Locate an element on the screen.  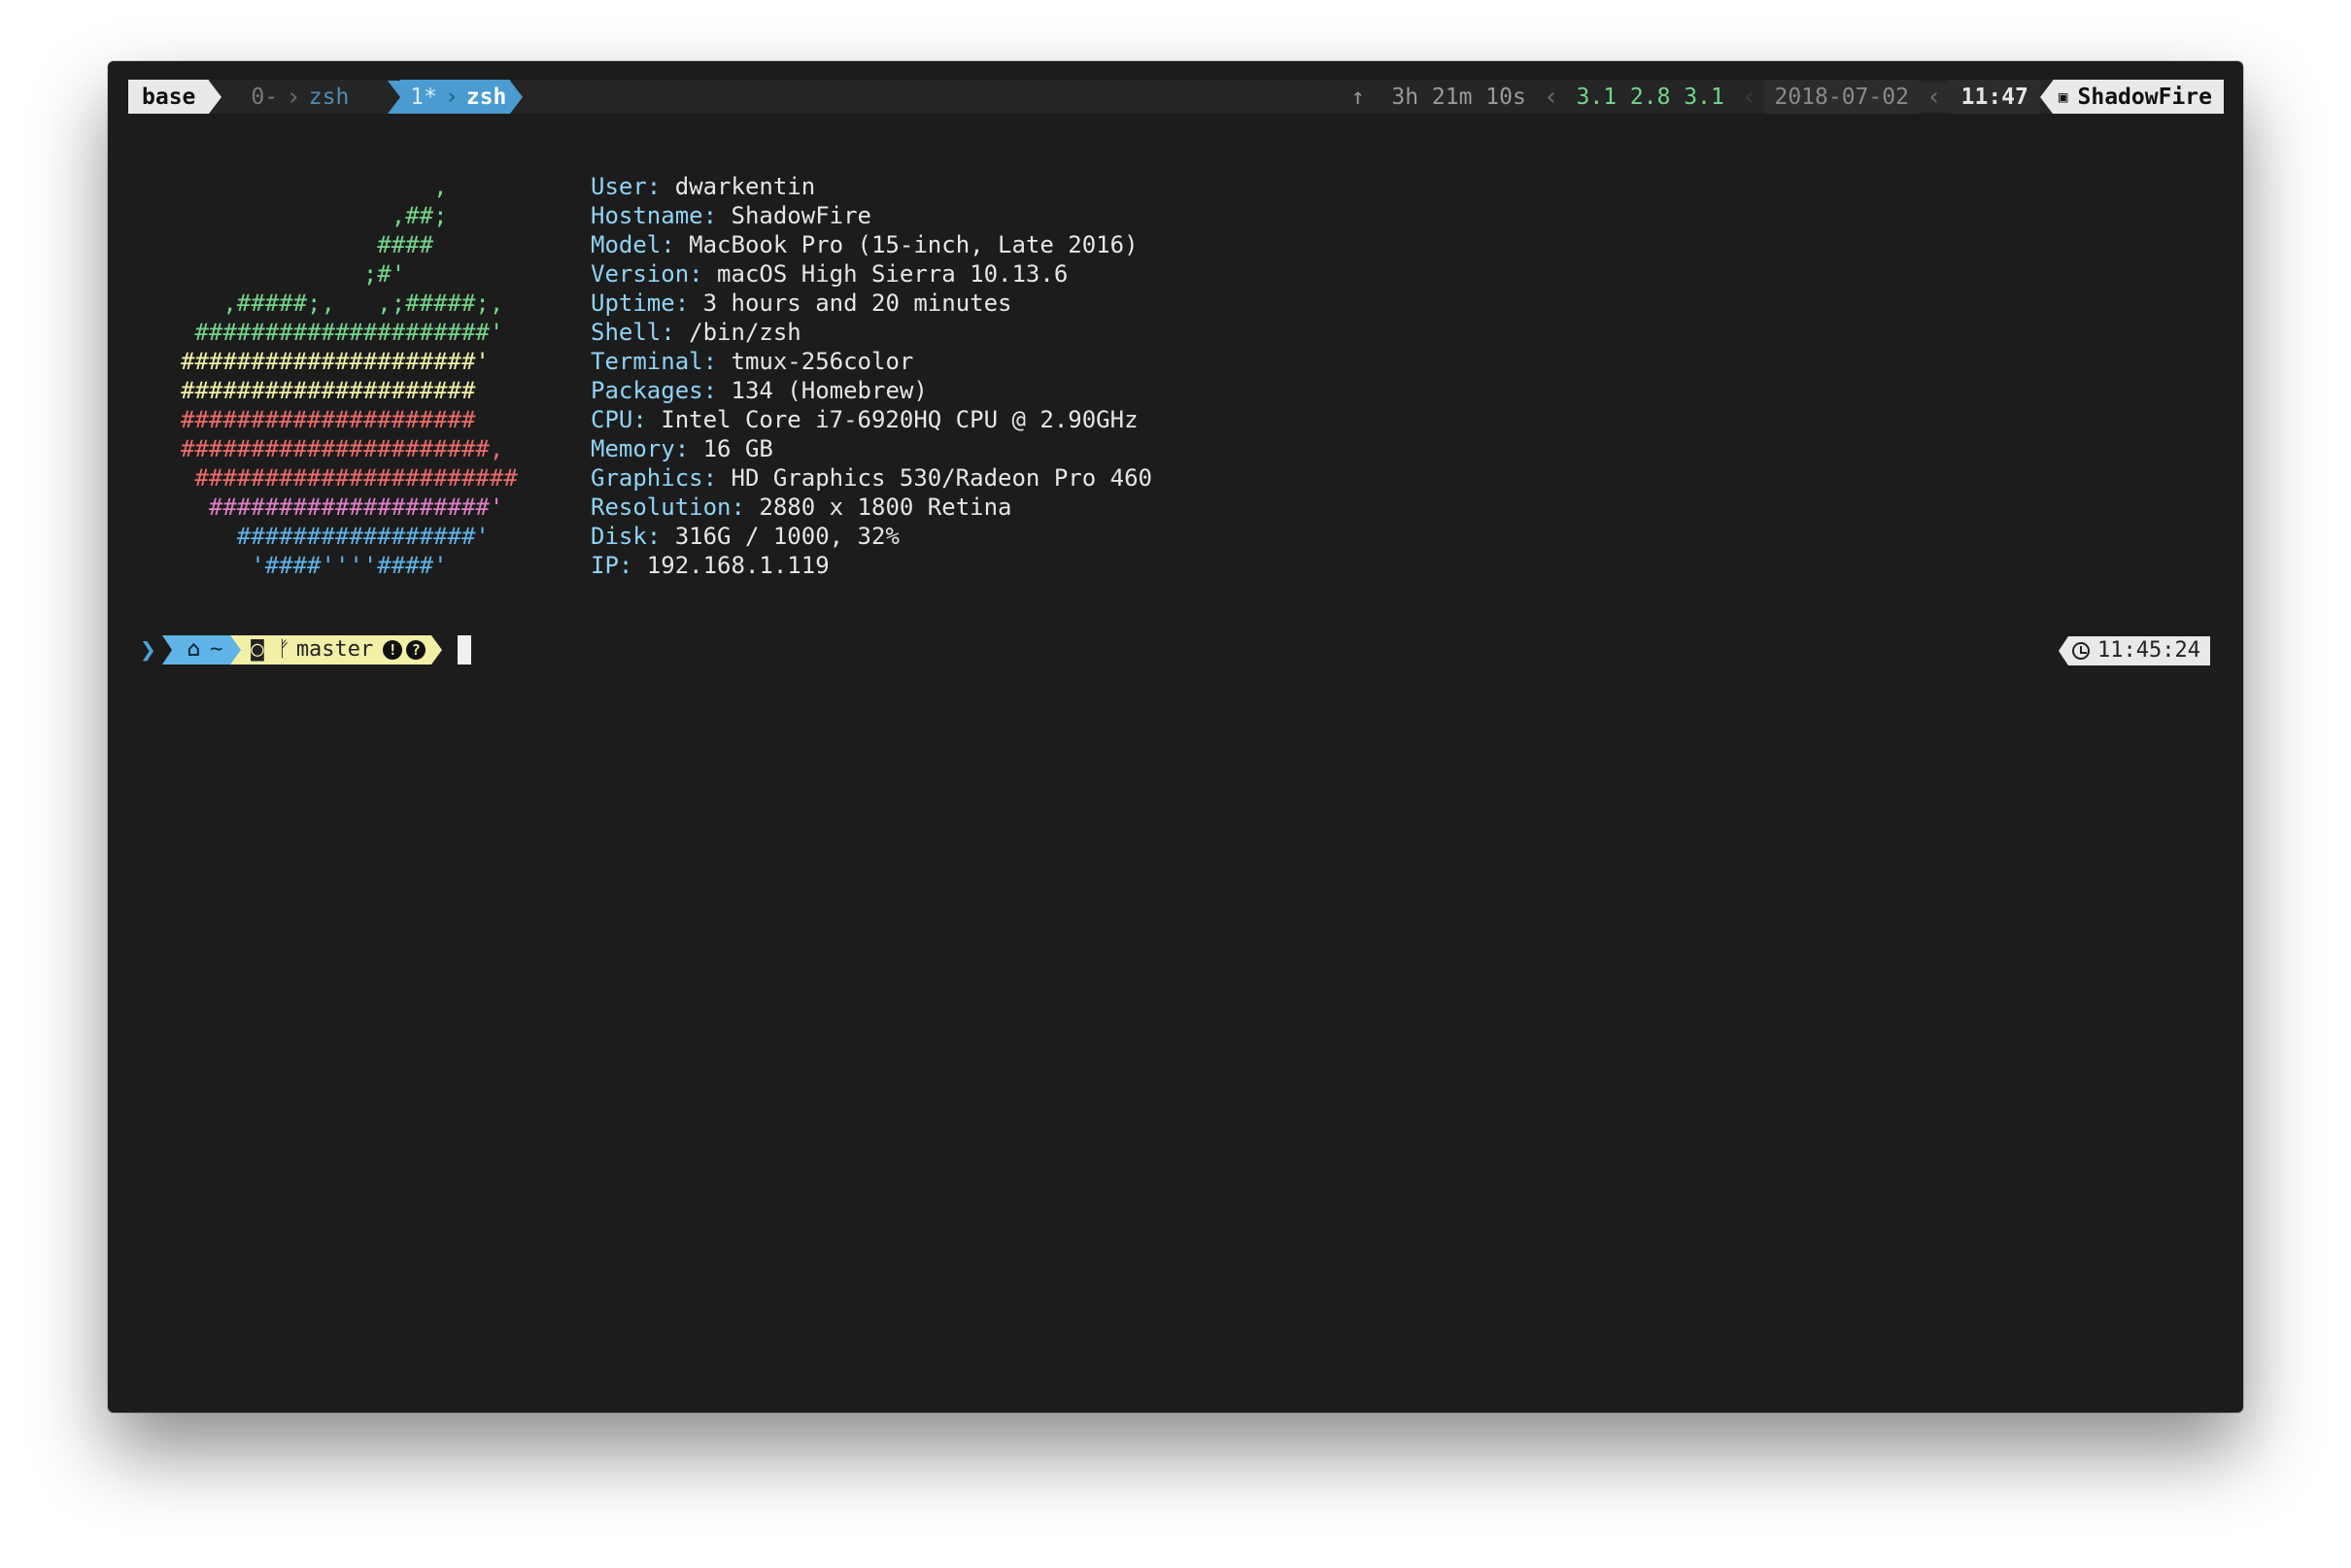
tmux-window-0: 0- › zsh is located at coordinates (285, 97).